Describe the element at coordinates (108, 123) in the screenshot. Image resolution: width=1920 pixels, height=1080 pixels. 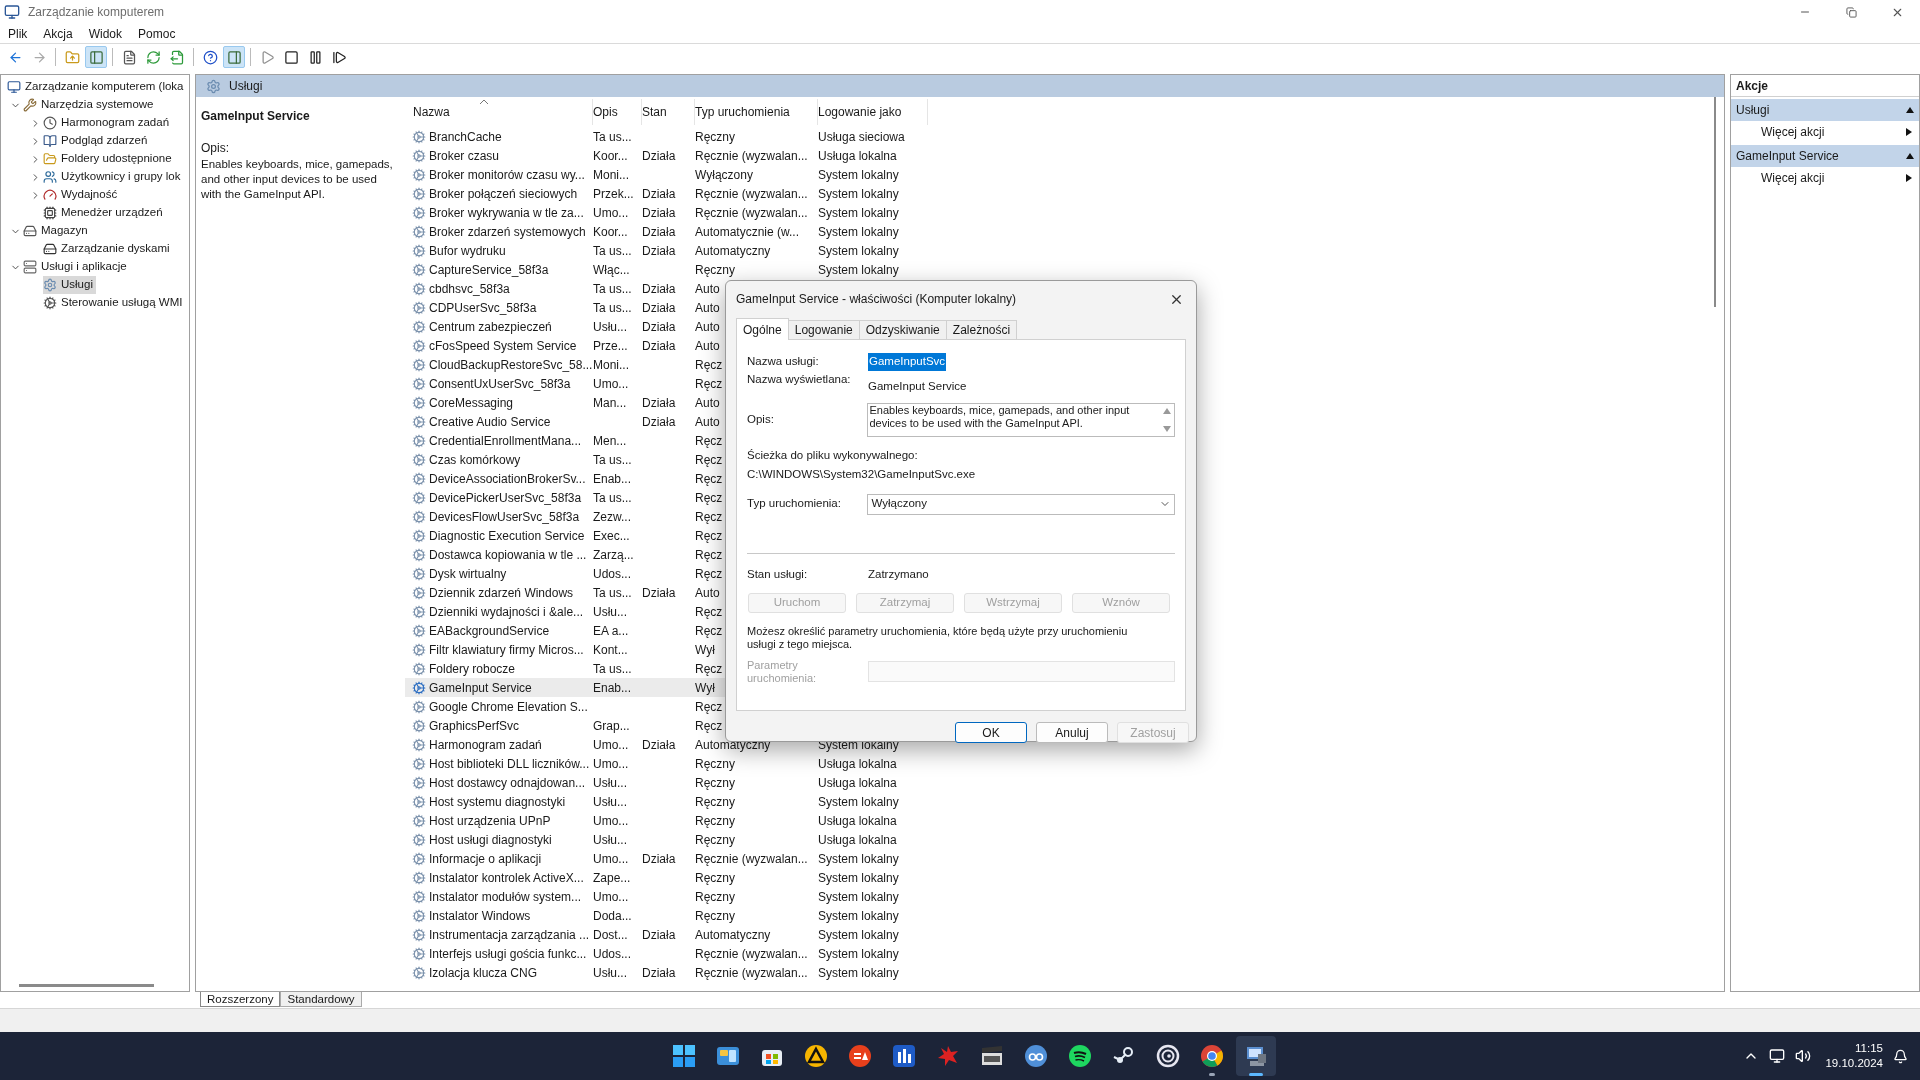
I see `tree-item: Harmonogram zadań` at that location.